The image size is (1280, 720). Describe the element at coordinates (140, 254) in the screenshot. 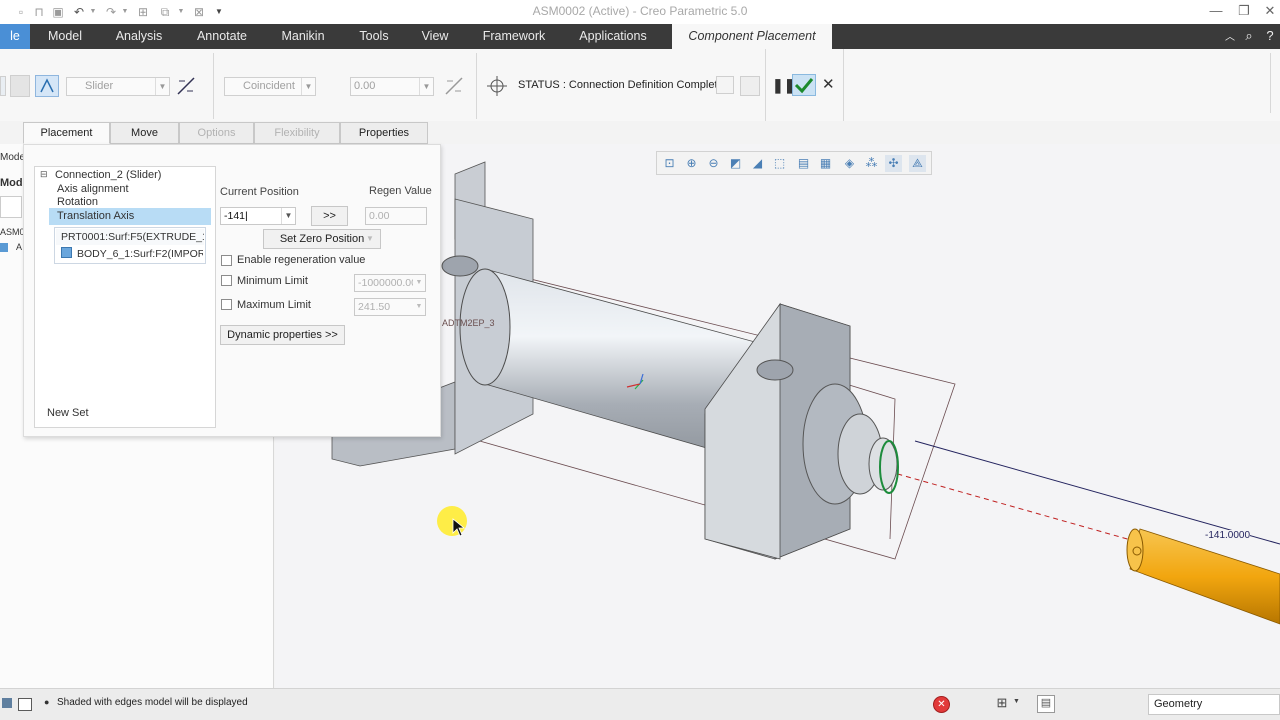

I see `reference-item: BODY_6_1:Surf:F2(IMPORT F` at that location.